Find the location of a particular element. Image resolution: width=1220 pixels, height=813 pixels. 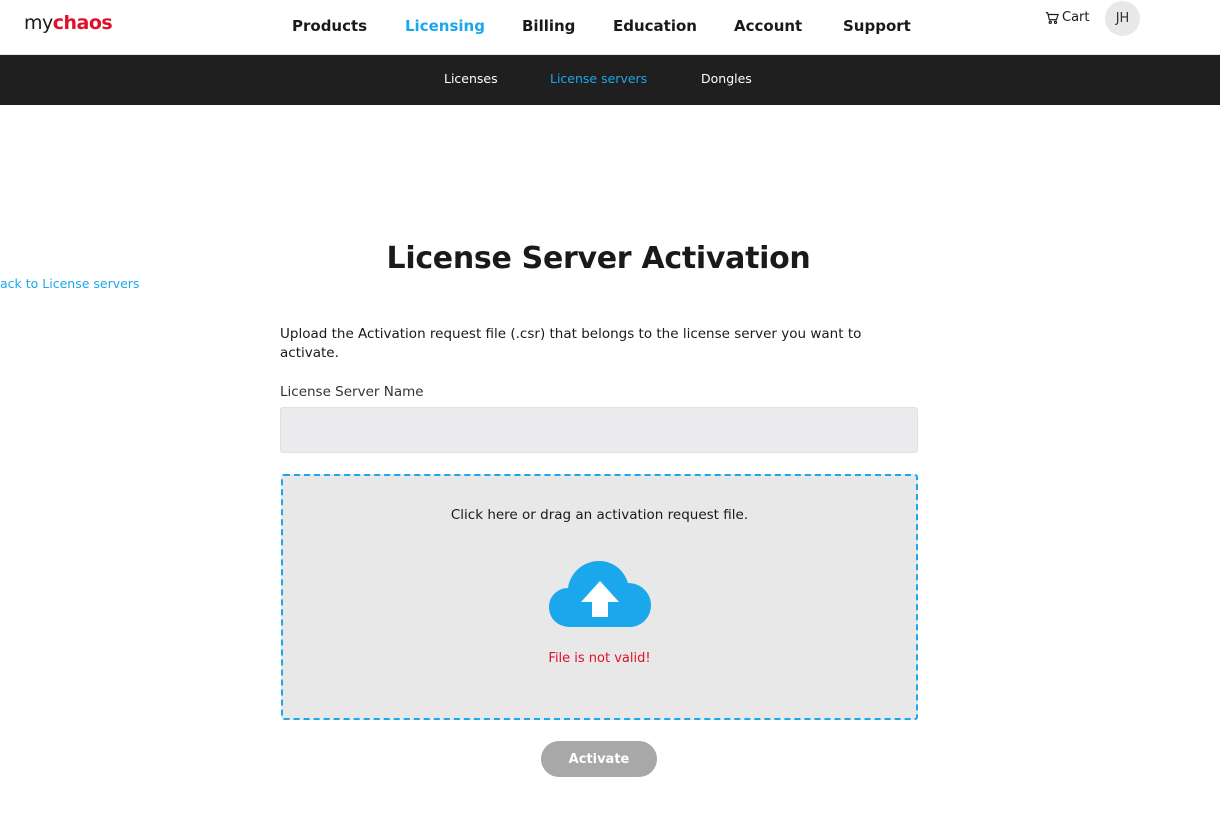

nav-account: Account is located at coordinates (768, 26).